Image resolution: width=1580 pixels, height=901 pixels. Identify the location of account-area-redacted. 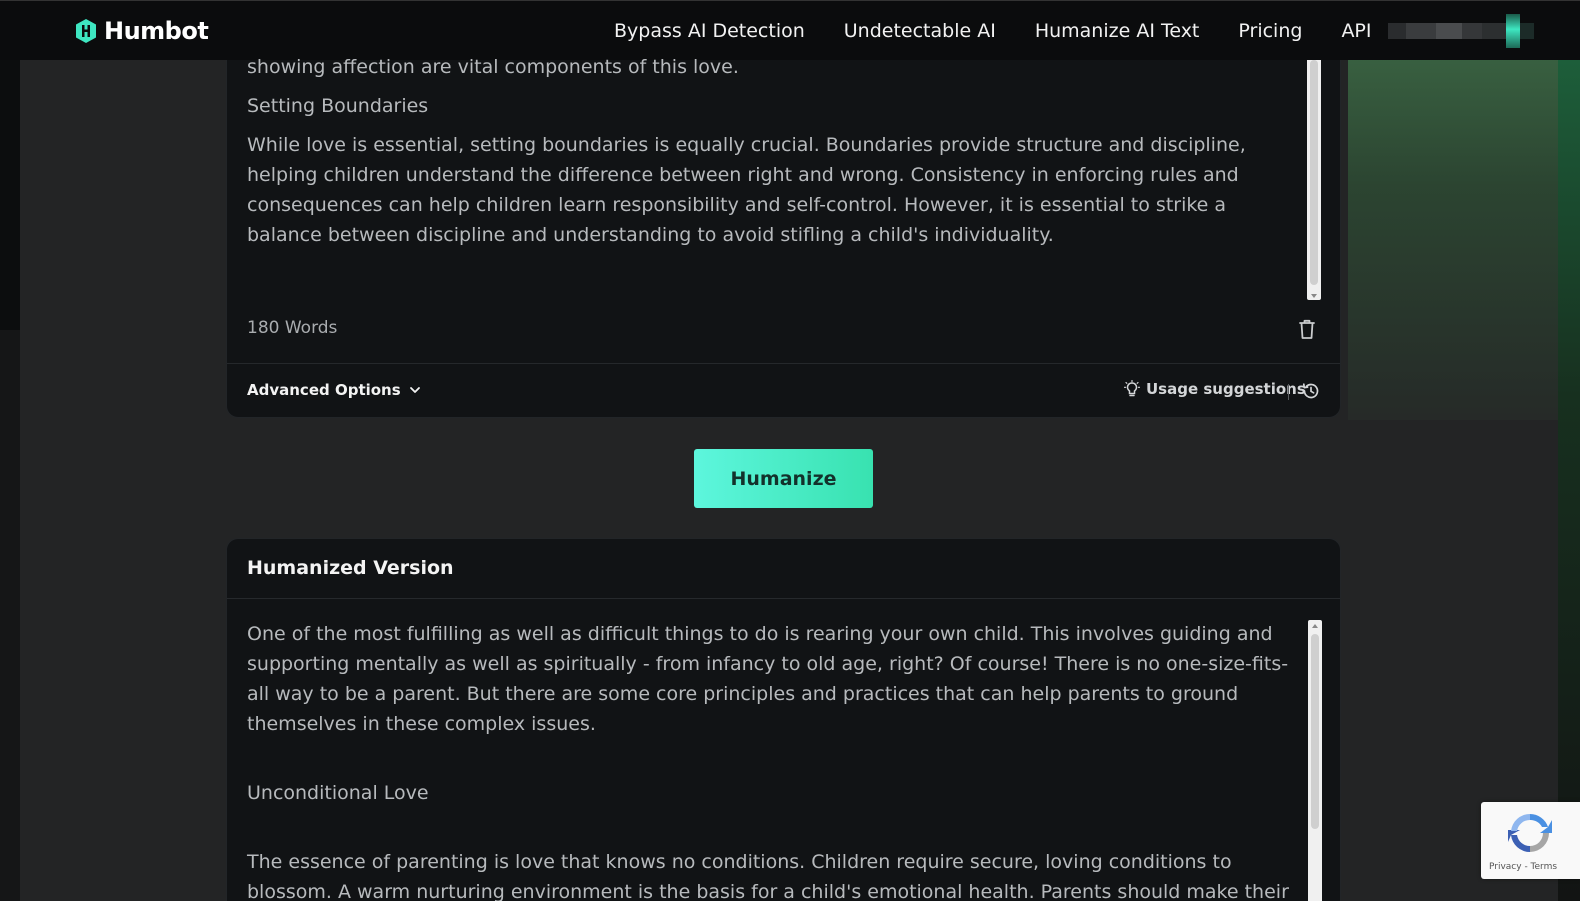
(1468, 31).